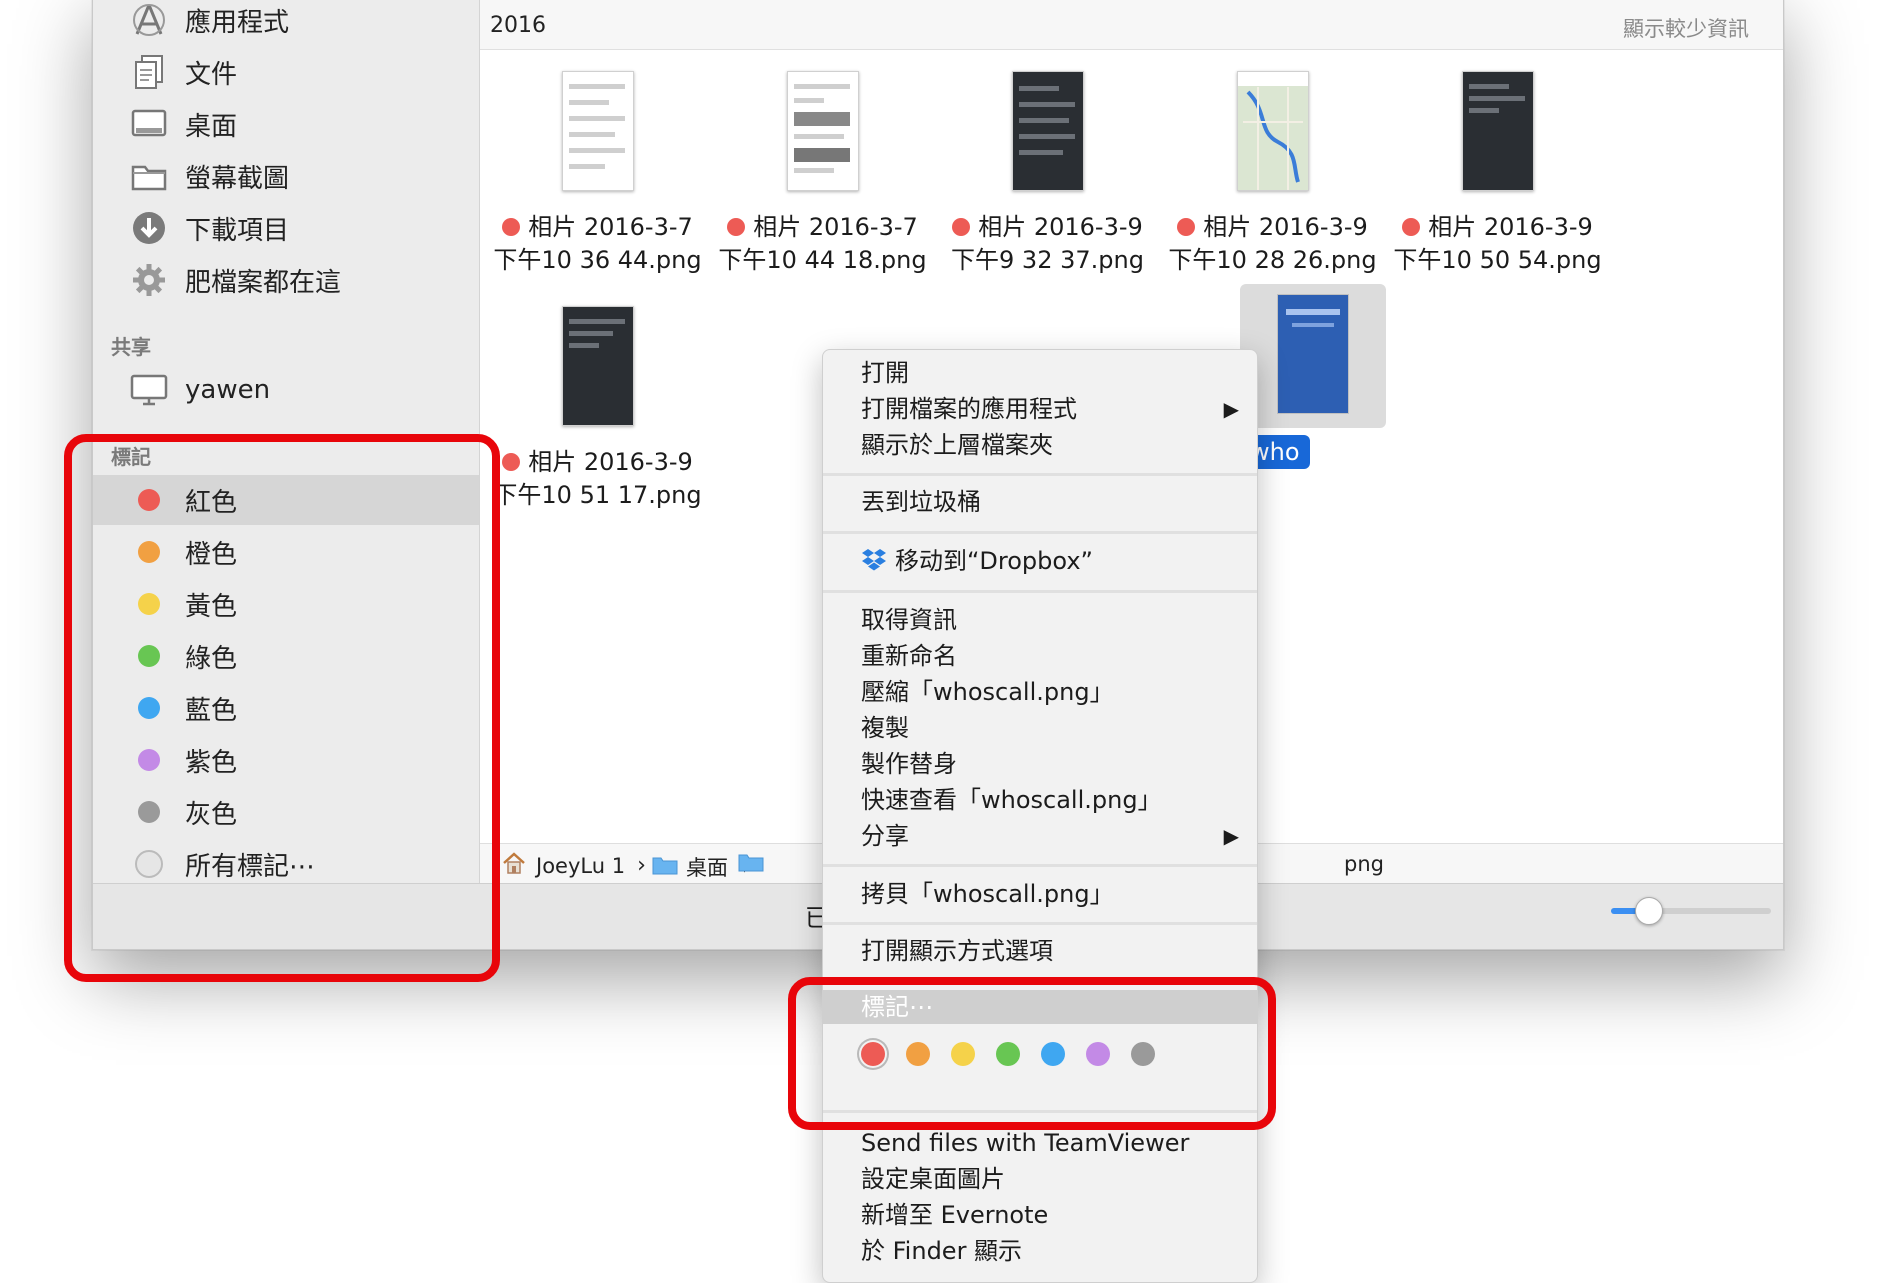 This screenshot has height=1283, width=1904. What do you see at coordinates (641, 865) in the screenshot?
I see `chevron-right-icon: ›` at bounding box center [641, 865].